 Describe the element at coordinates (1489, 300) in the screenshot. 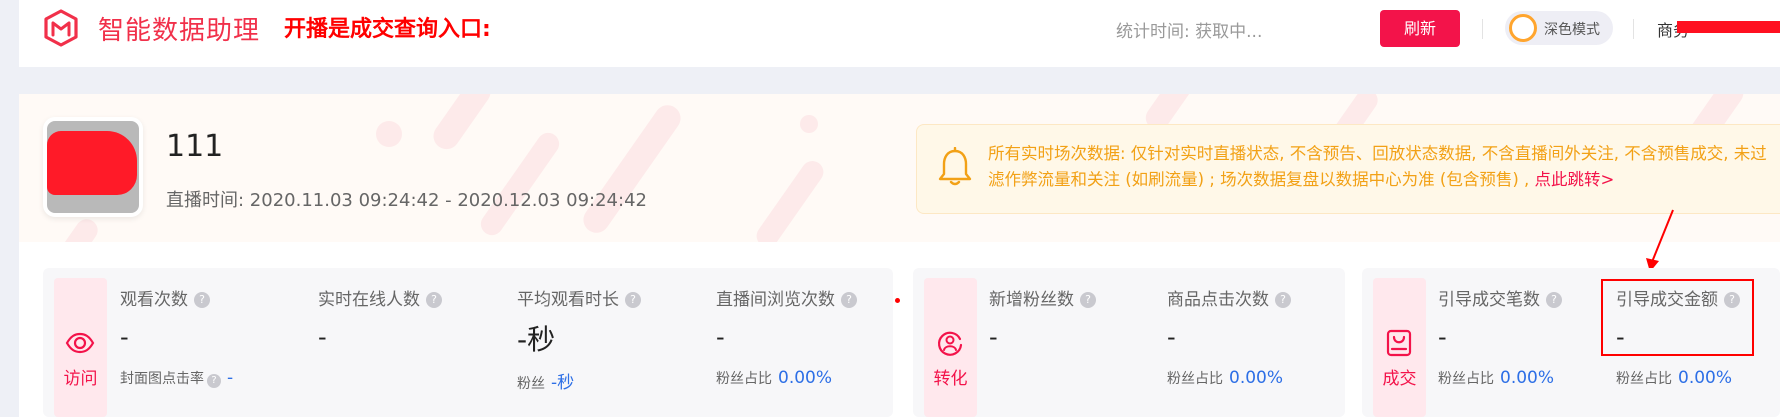

I see `metric-label: 引导成交笔数` at that location.